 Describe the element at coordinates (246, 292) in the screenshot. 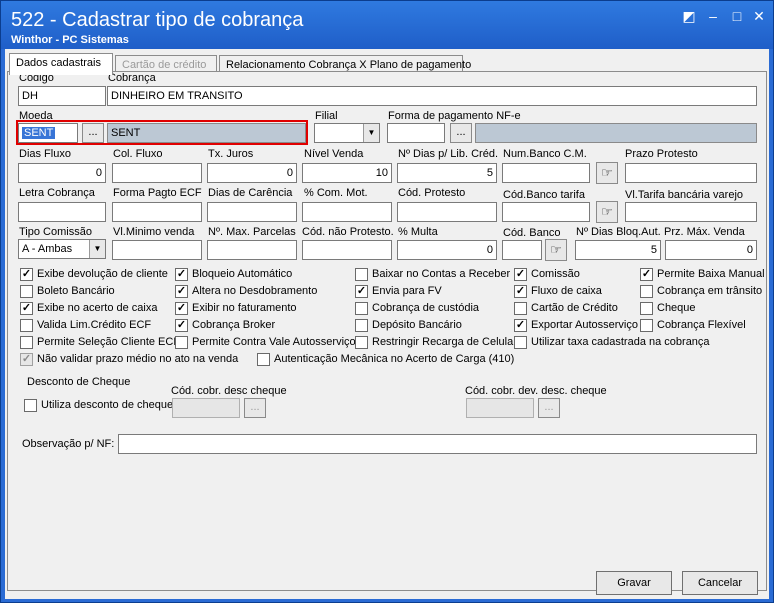

I see `altera-desdobramento-checkbox: ✓ Altera no Desdobramento` at that location.